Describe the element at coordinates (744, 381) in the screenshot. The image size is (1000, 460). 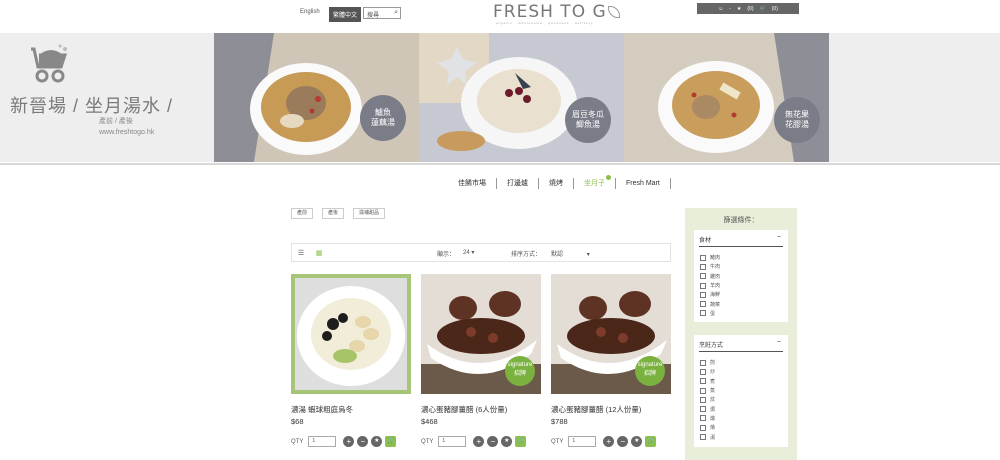
I see `filter-option: 煮` at that location.